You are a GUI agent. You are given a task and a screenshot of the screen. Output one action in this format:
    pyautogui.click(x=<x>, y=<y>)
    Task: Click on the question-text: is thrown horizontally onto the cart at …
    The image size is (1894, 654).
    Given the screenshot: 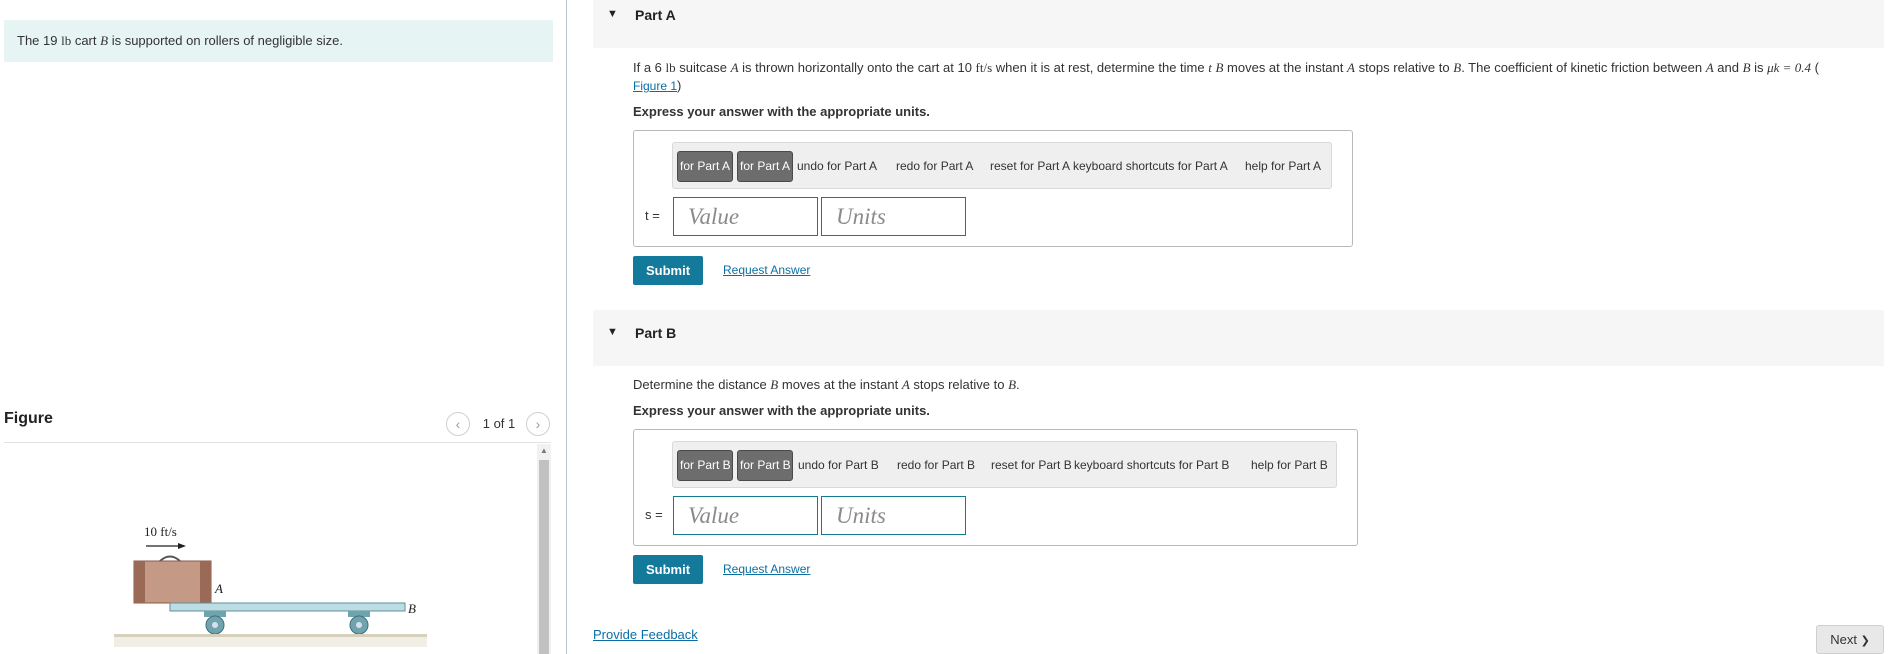 What is the action you would take?
    pyautogui.click(x=857, y=67)
    